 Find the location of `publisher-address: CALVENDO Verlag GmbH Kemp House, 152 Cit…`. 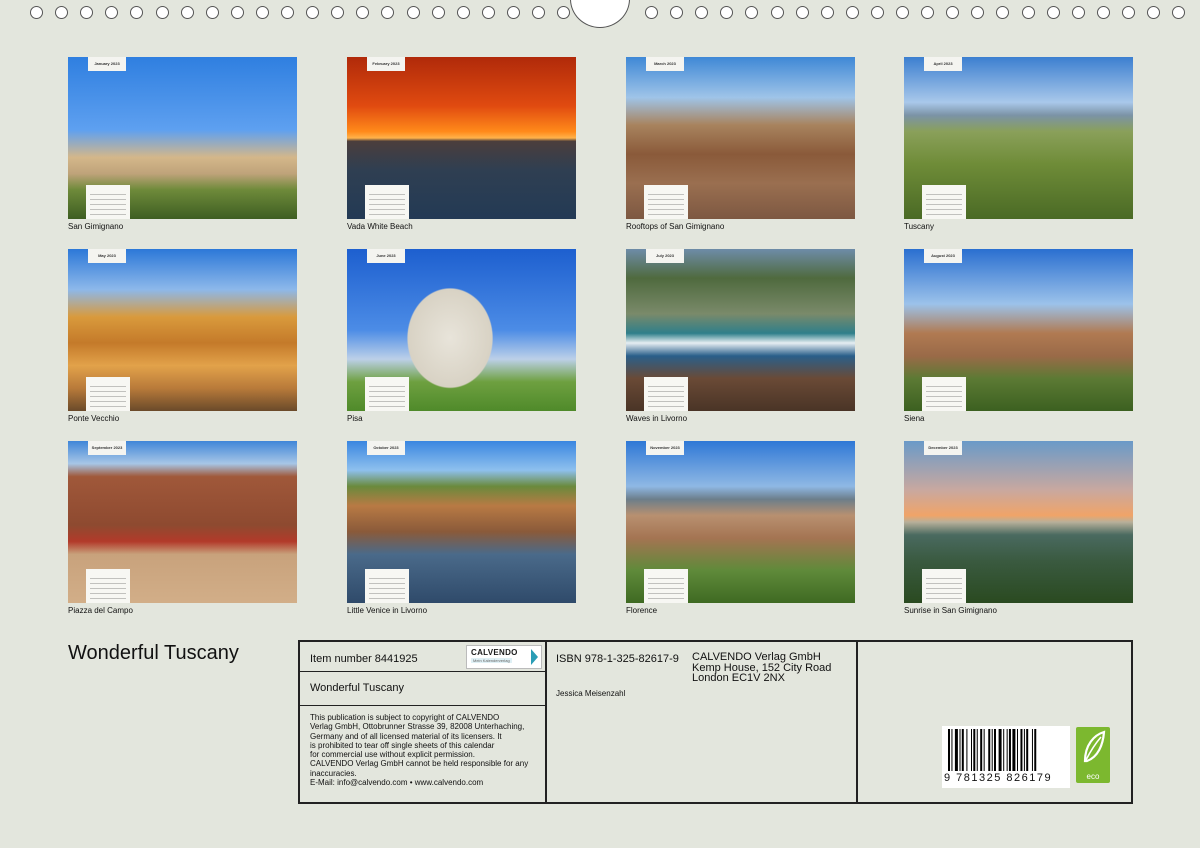

publisher-address: CALVENDO Verlag GmbH Kemp House, 152 Cit… is located at coordinates (761, 668).